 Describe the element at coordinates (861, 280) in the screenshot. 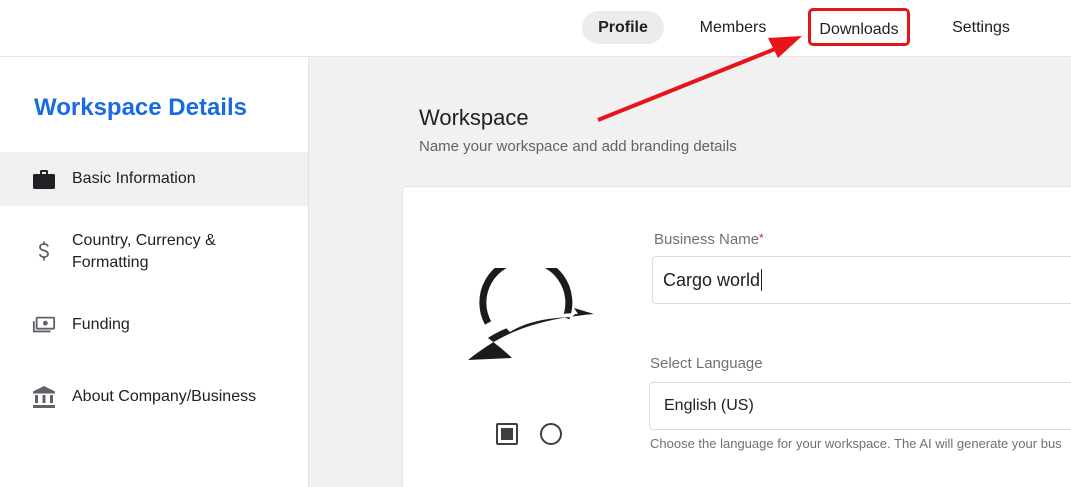

I see `business-name-input: Cargo world` at that location.